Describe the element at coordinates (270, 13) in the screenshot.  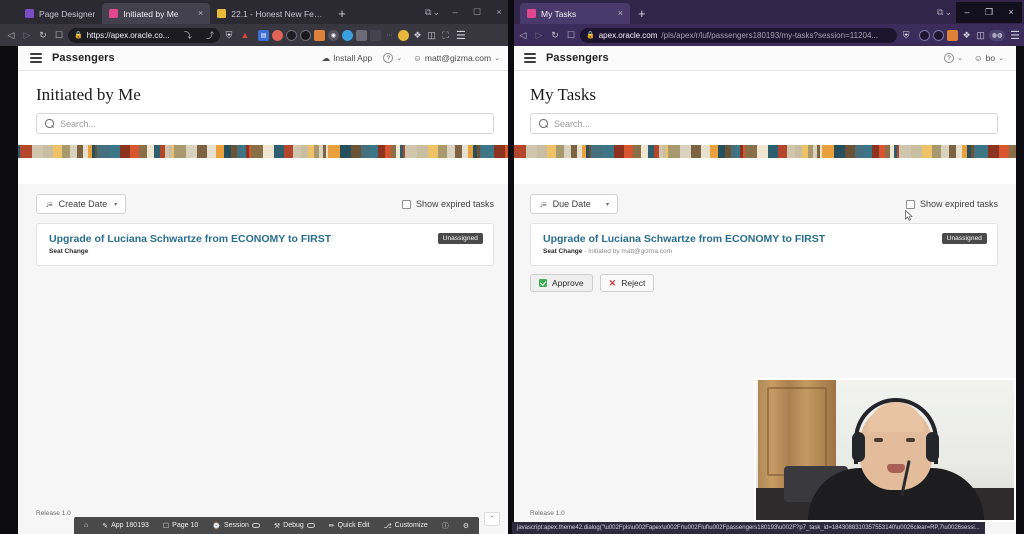
I see `tab-youtube: 22.1 - Honest New Features - Goog` at that location.